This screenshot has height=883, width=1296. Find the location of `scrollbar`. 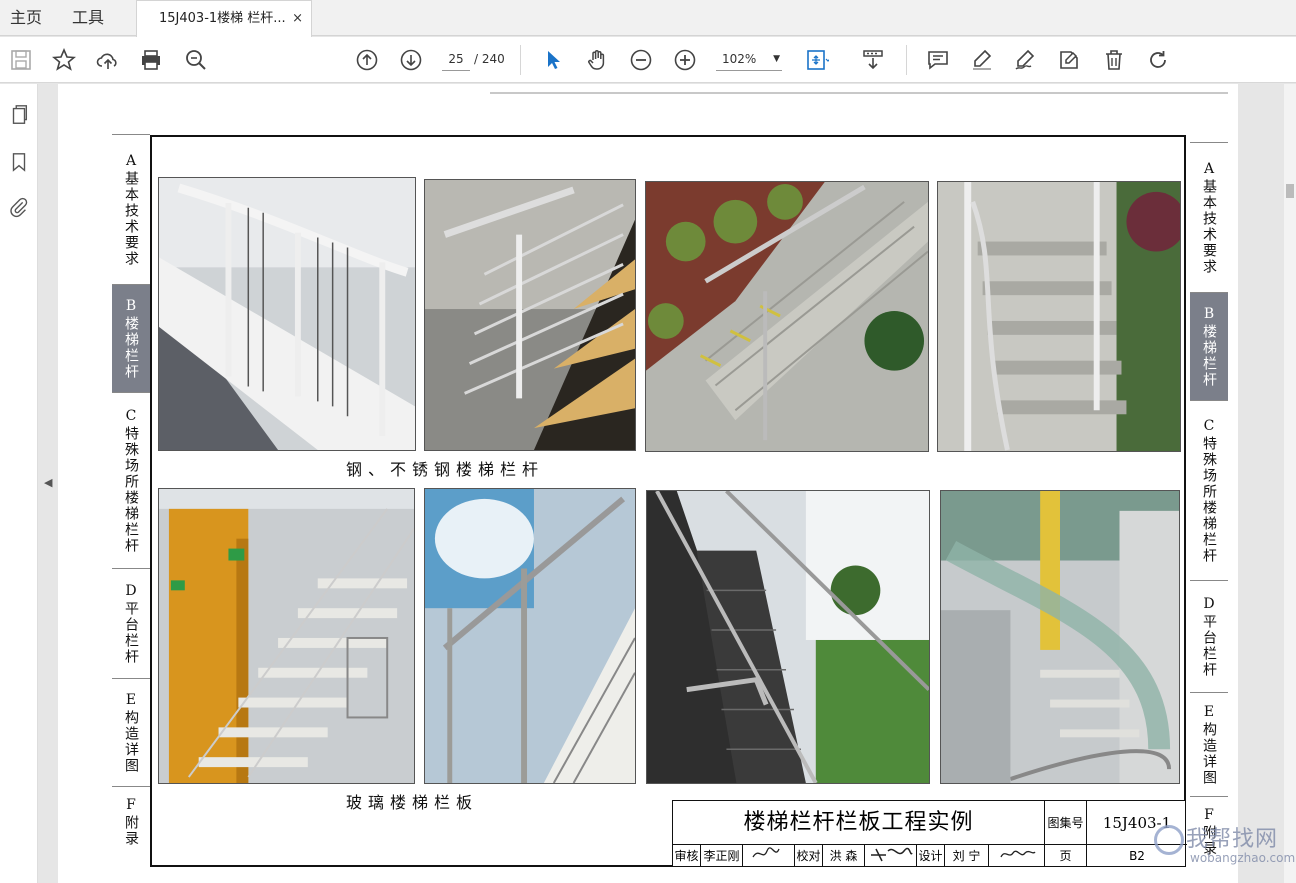

scrollbar is located at coordinates (1290, 483).